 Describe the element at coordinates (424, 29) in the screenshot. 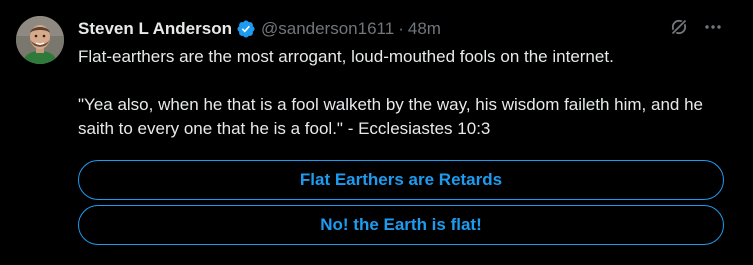

I see `tweet-timestamp: 48m` at that location.